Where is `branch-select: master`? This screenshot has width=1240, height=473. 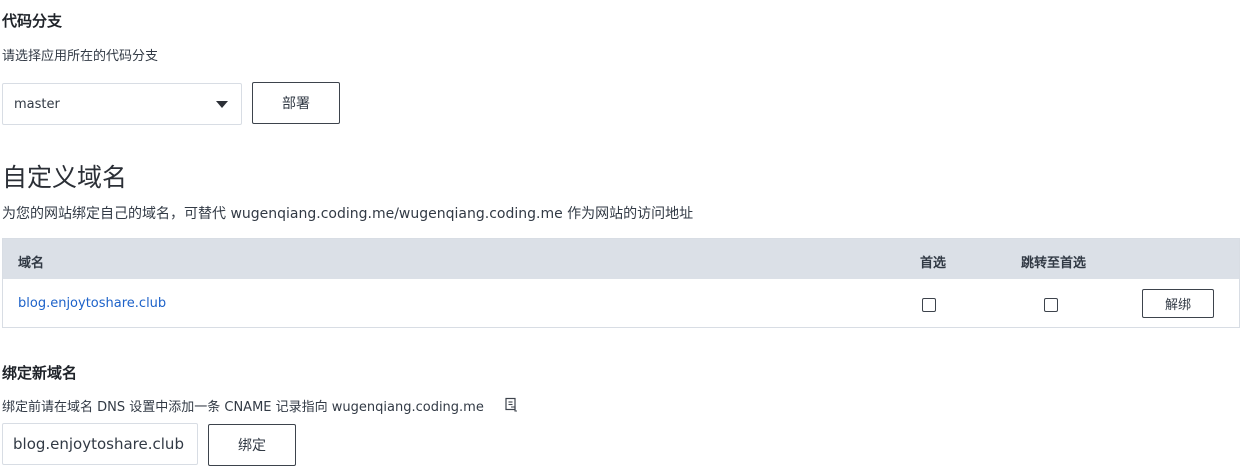 branch-select: master is located at coordinates (122, 104).